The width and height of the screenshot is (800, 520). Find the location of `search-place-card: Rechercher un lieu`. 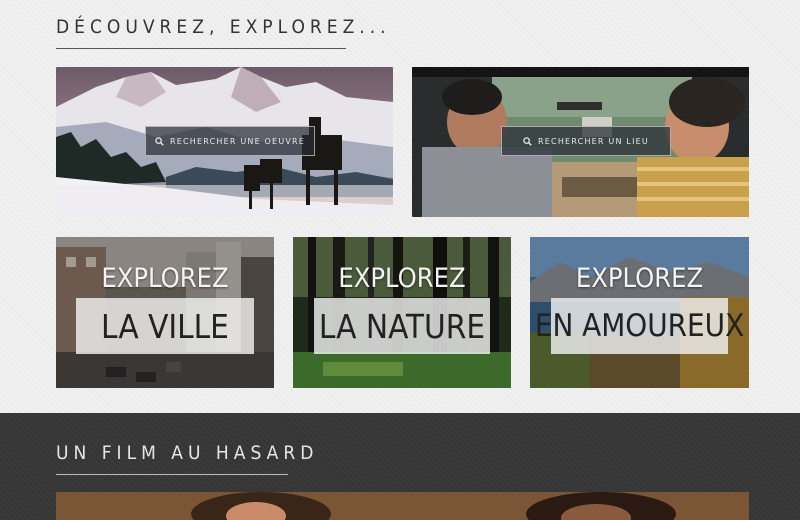

search-place-card: Rechercher un lieu is located at coordinates (580, 142).